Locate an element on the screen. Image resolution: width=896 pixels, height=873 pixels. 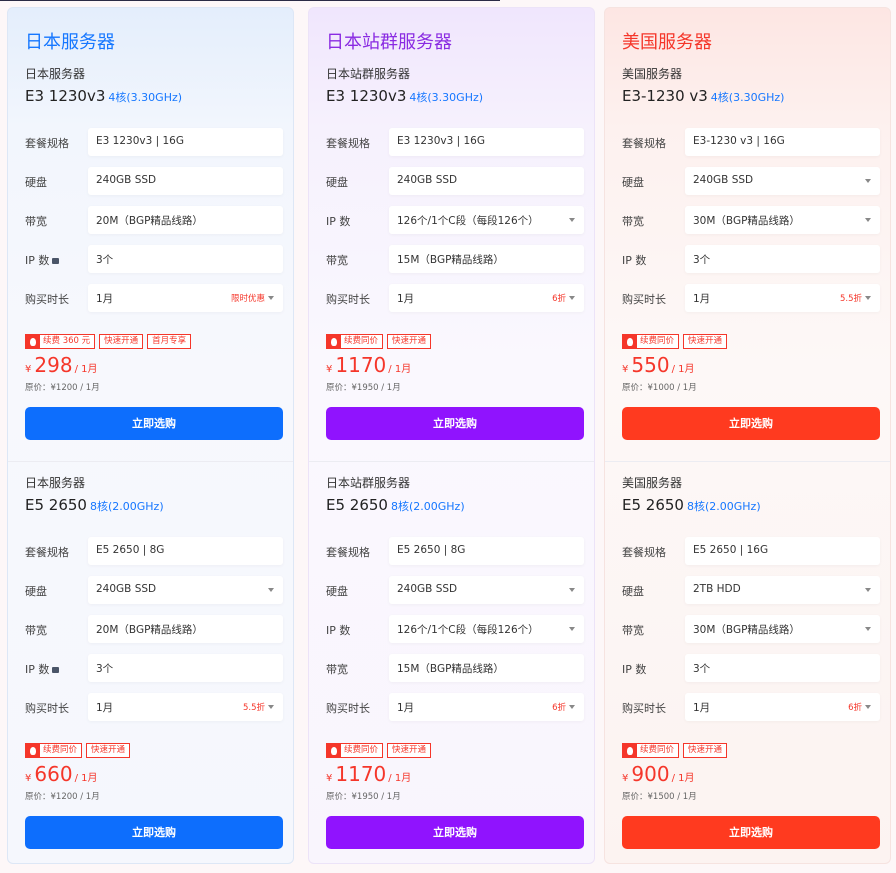
config-value: 30M（BGP精品线路） is located at coordinates (746, 630).